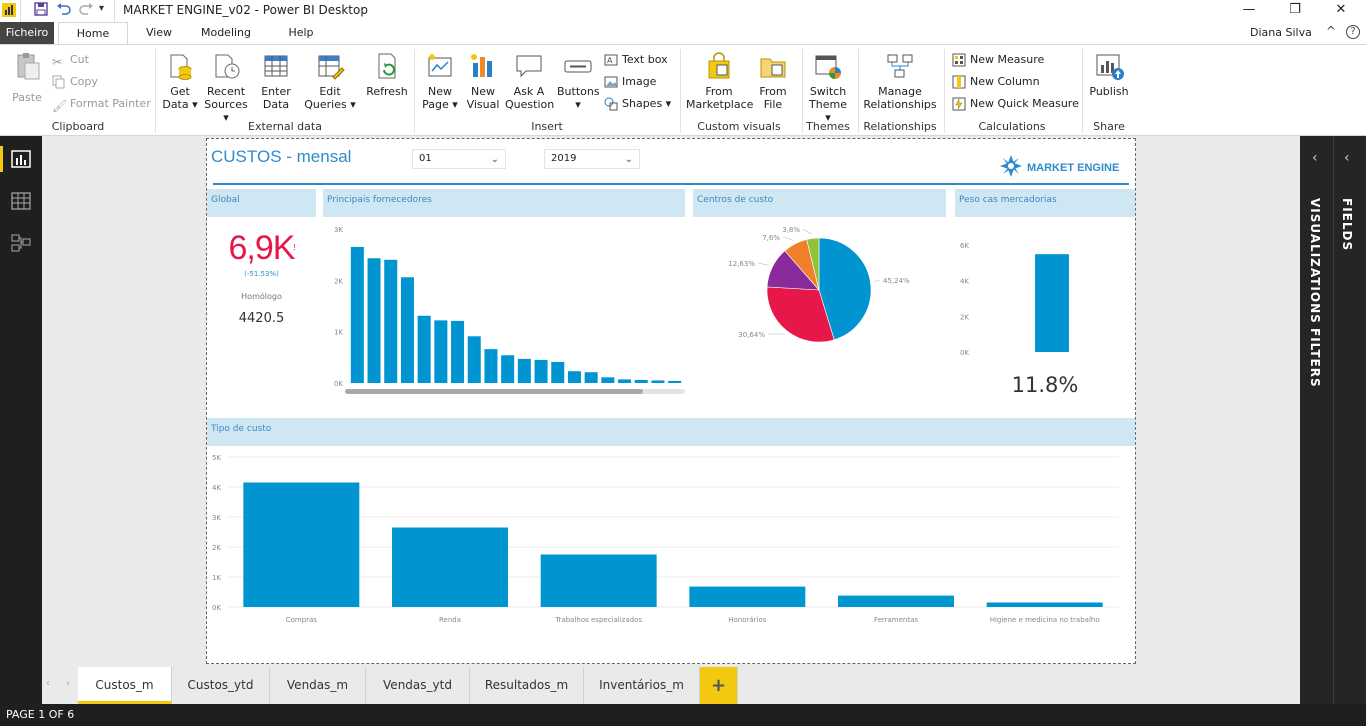 The width and height of the screenshot is (1366, 726). Describe the element at coordinates (21, 203) in the screenshot. I see `data-view-icon` at that location.